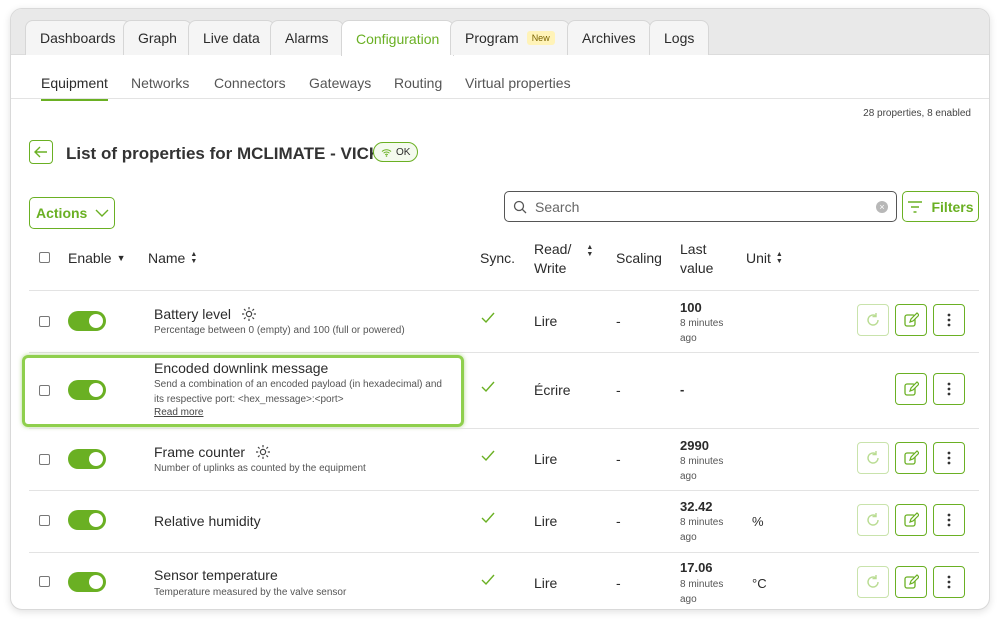 The height and width of the screenshot is (622, 1005). I want to click on tab-configuration: Configuration, so click(398, 38).